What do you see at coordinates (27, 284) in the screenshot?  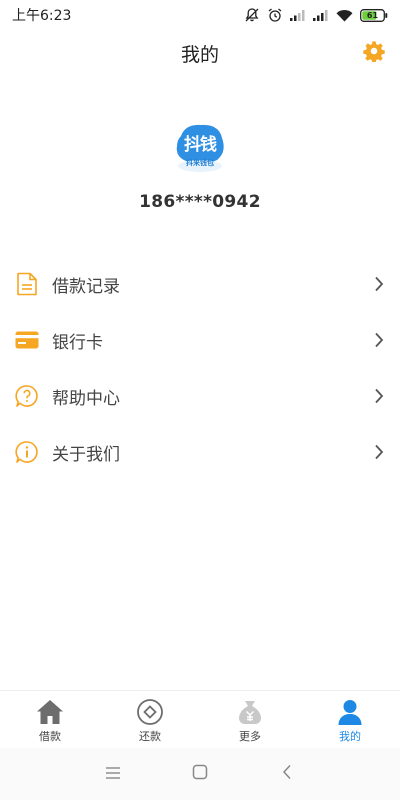 I see `document-icon` at bounding box center [27, 284].